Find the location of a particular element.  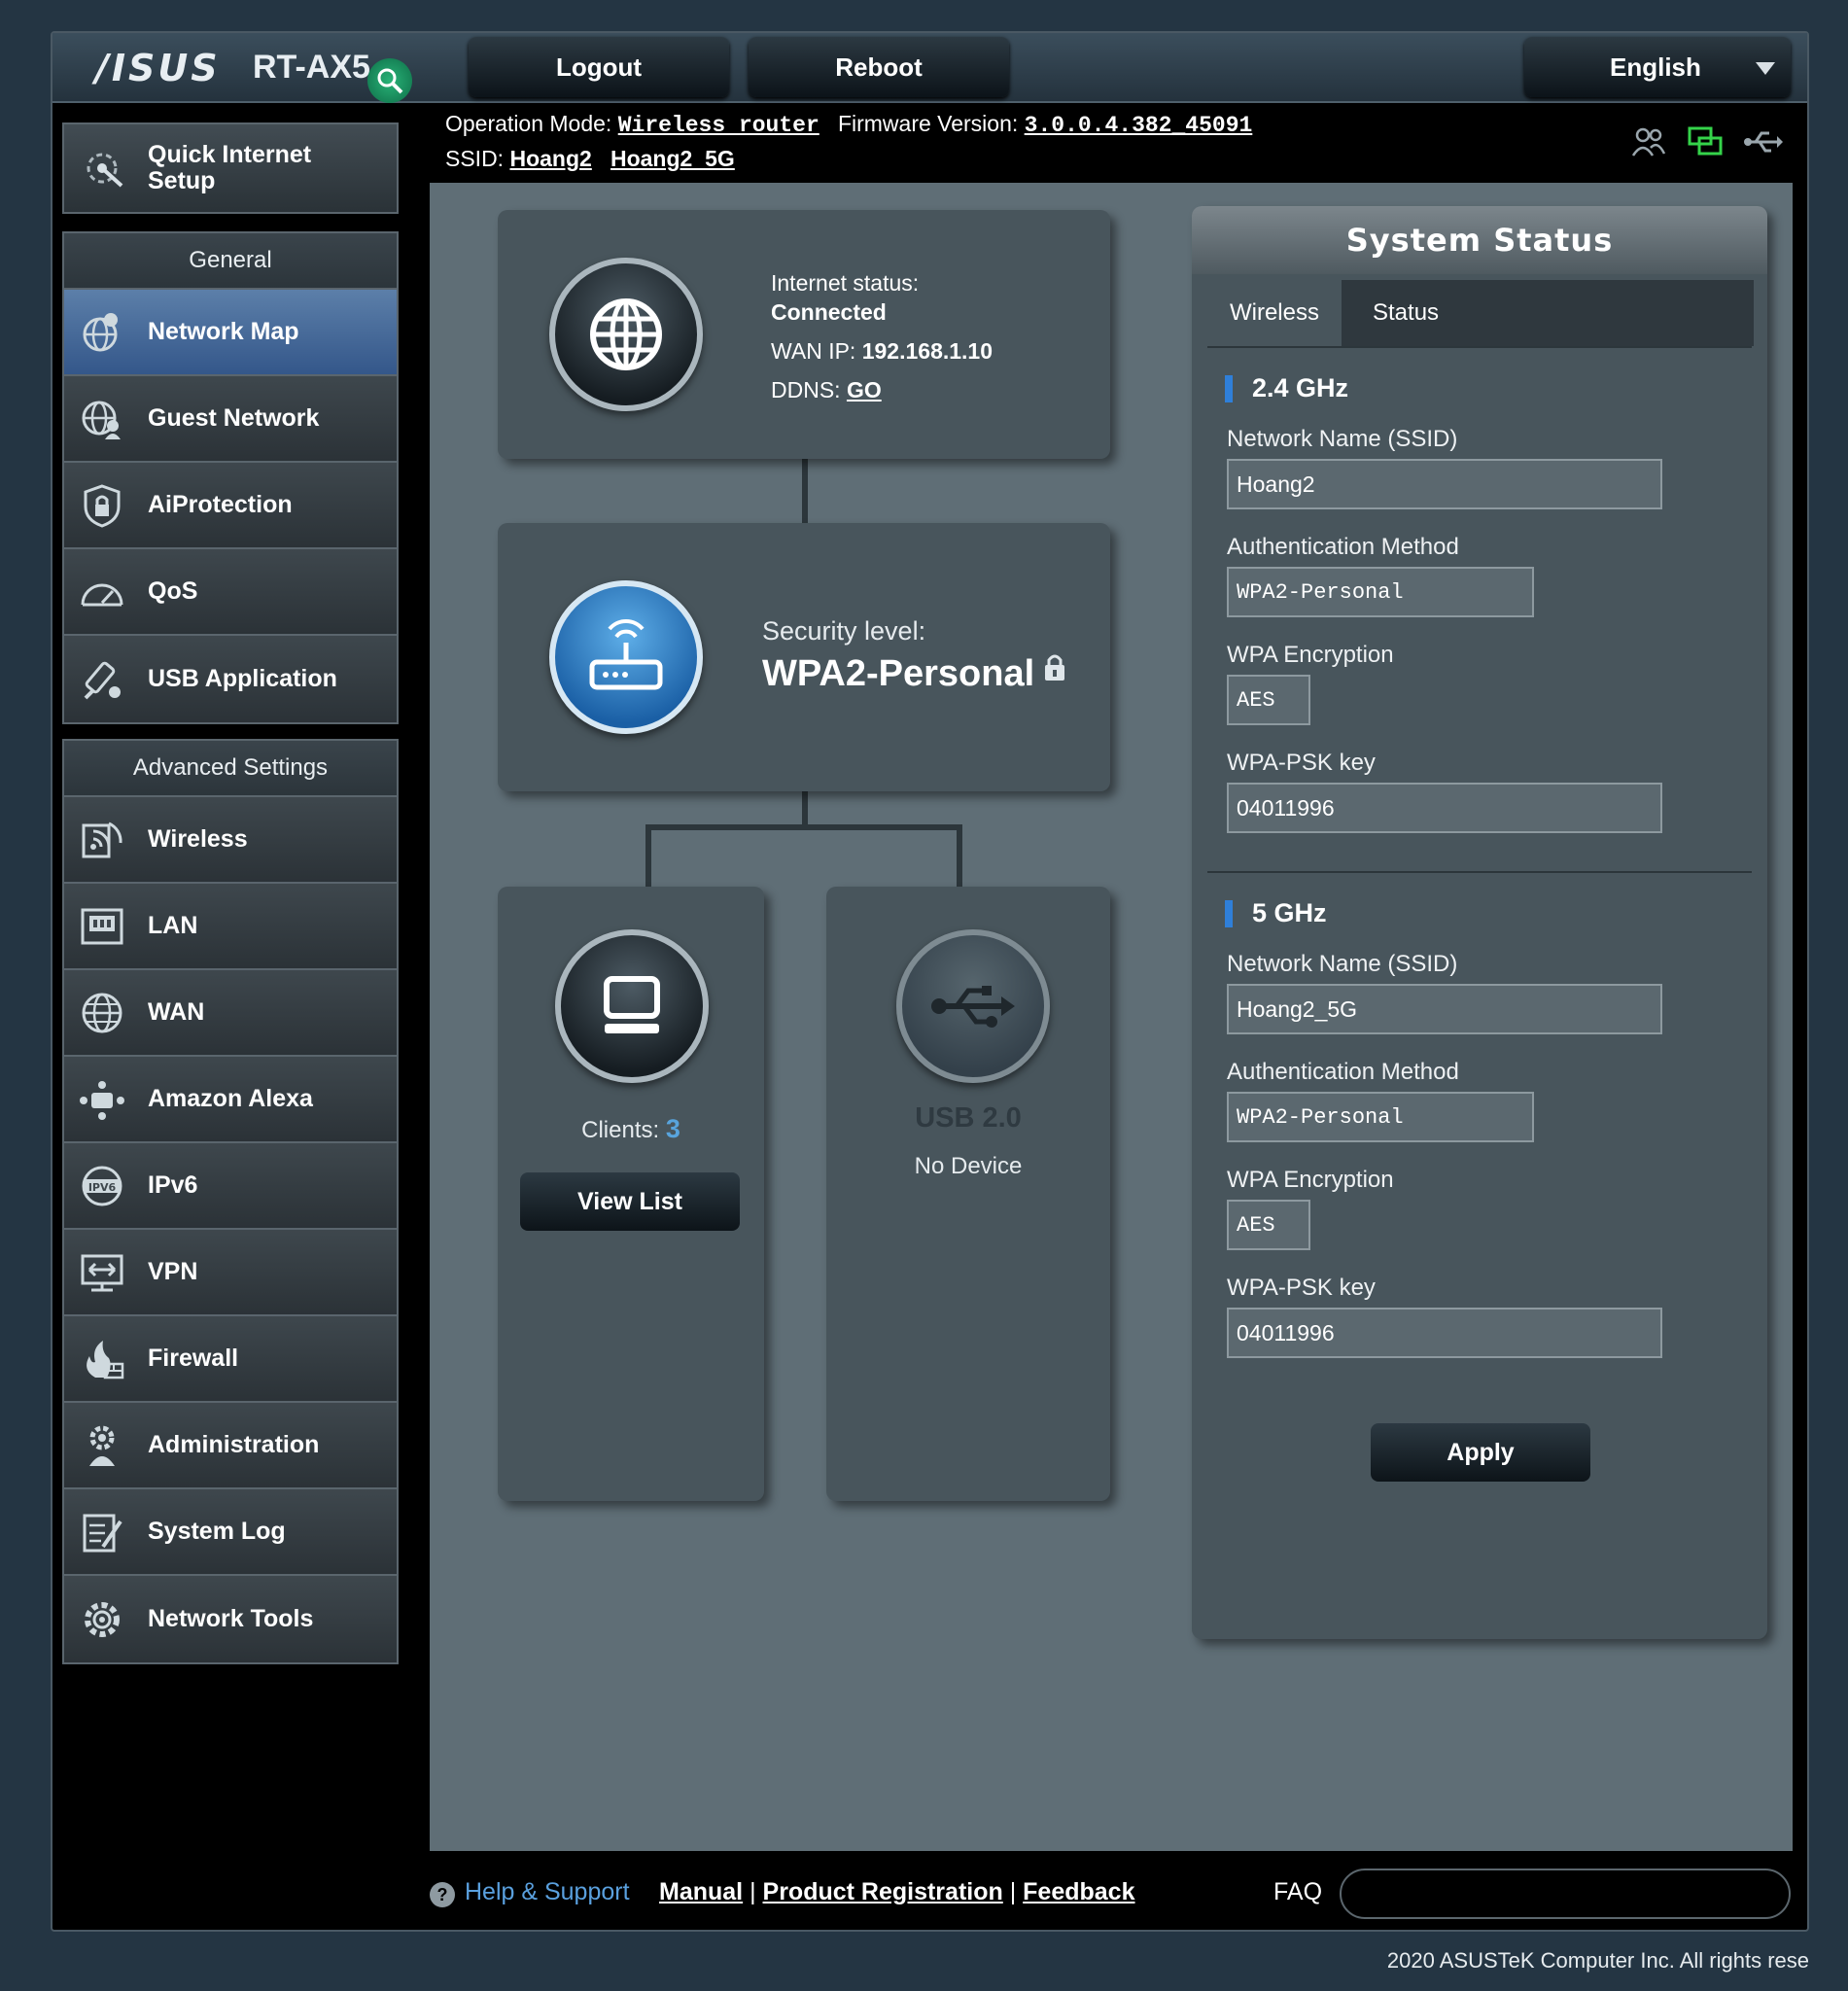

computer-icon is located at coordinates (632, 1006).